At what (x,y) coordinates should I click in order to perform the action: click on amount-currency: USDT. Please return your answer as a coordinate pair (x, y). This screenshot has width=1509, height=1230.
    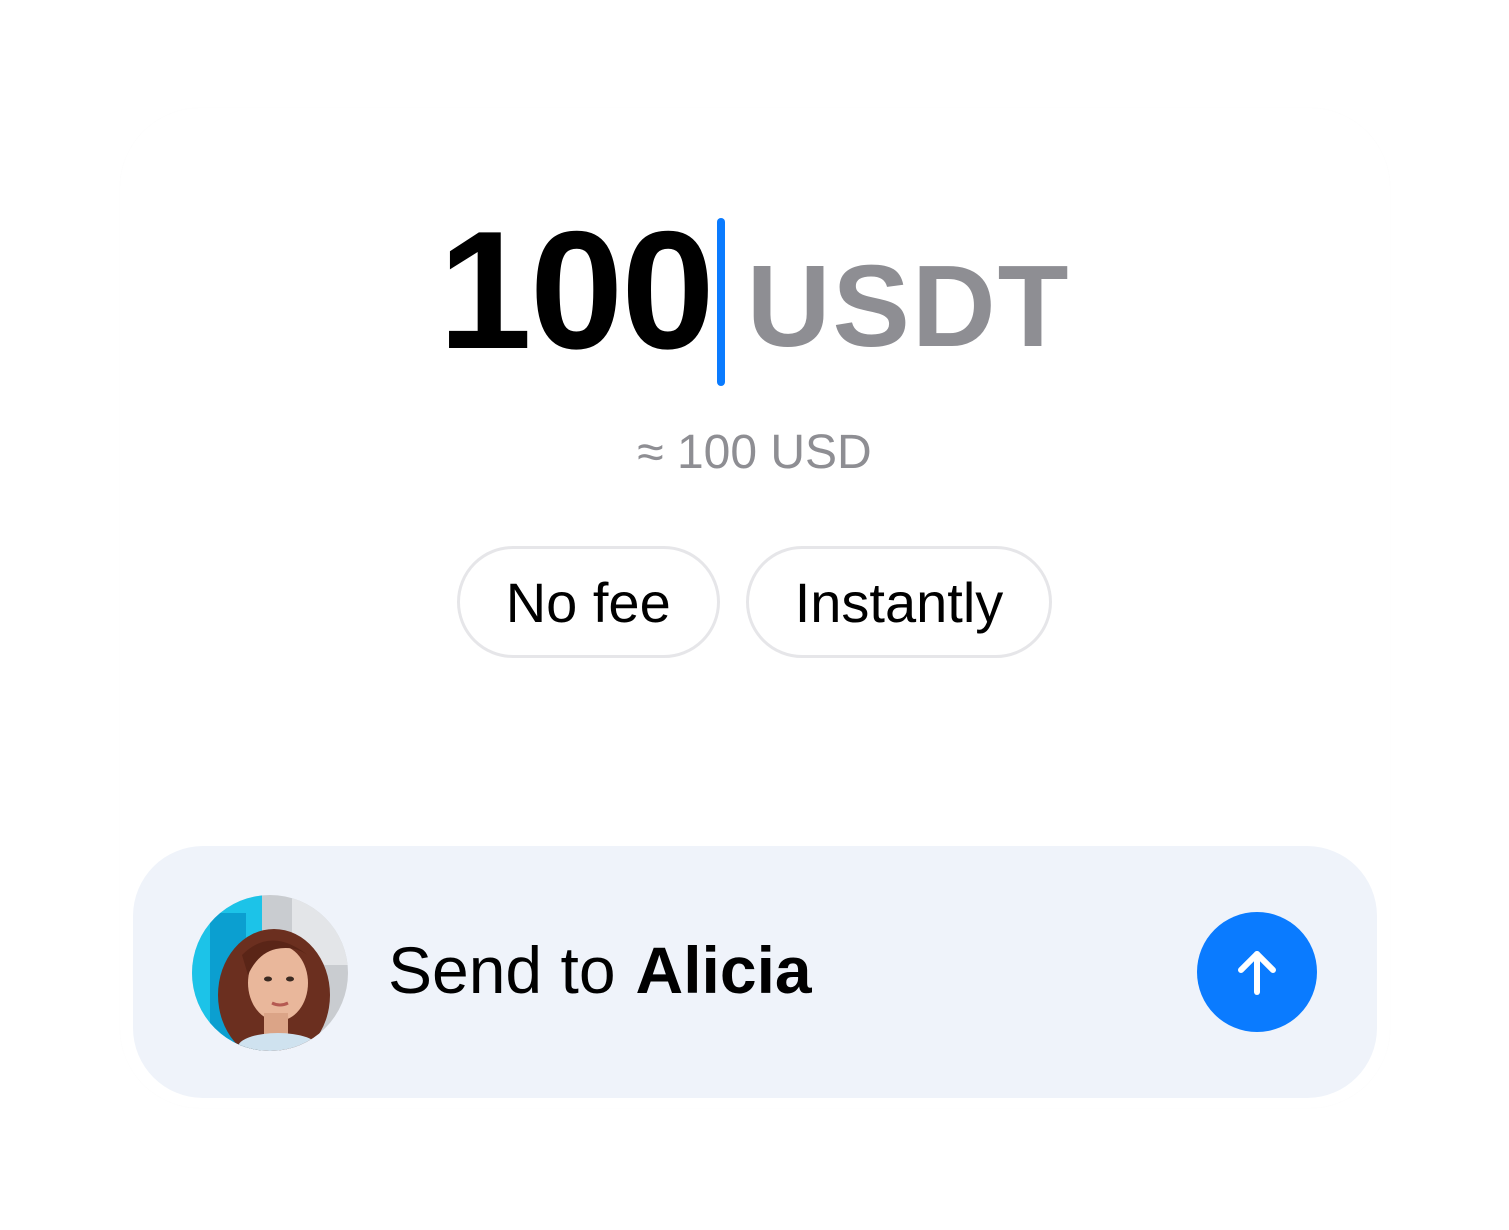
    Looking at the image, I should click on (908, 306).